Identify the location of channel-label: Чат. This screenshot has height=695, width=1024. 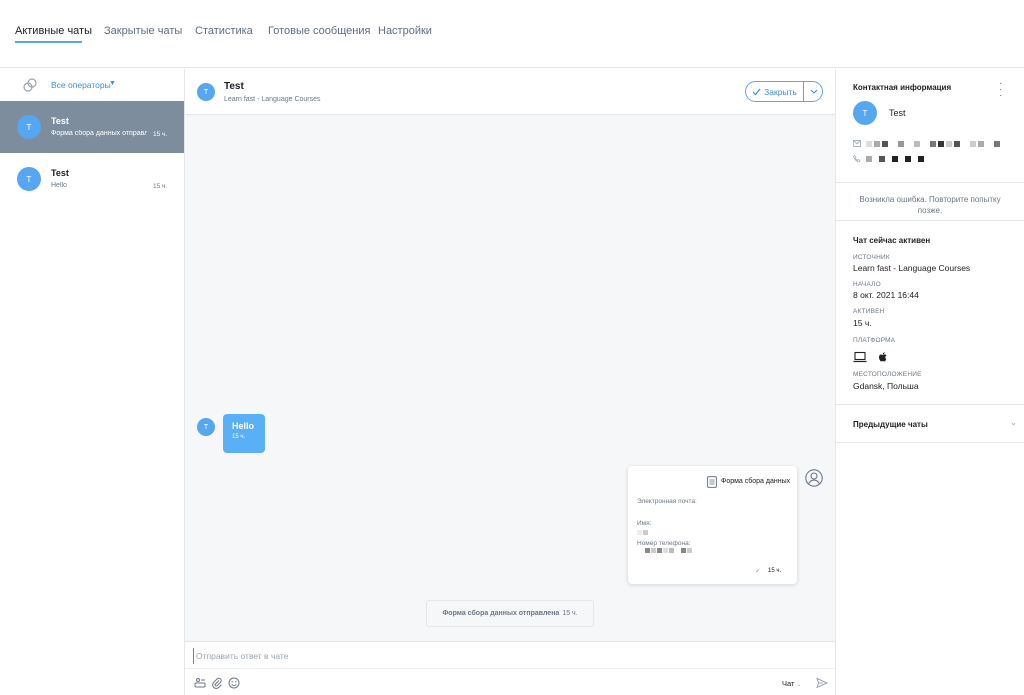
(788, 683).